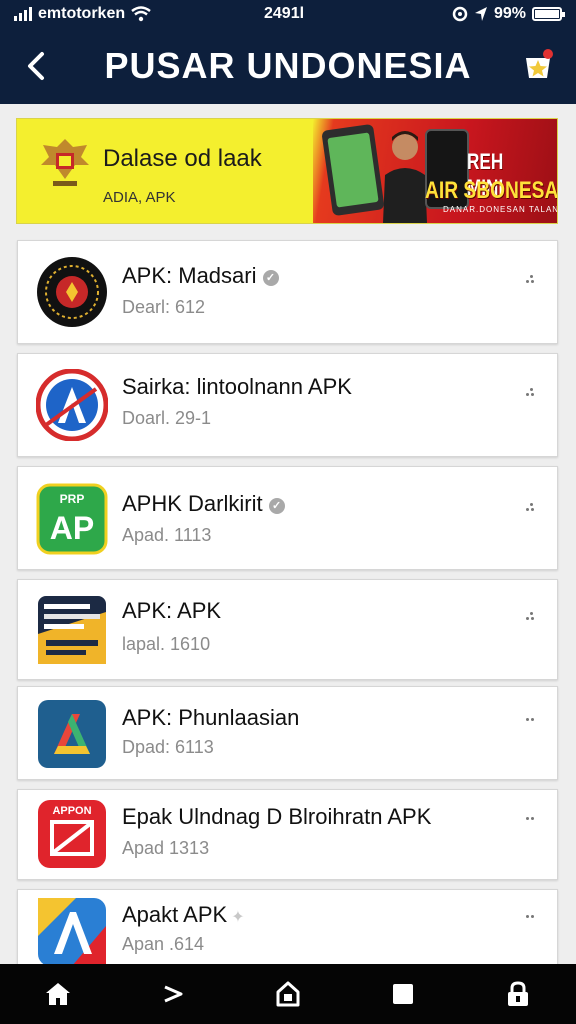 This screenshot has height=1024, width=576. I want to click on chevron-left-icon, so click(36, 66).